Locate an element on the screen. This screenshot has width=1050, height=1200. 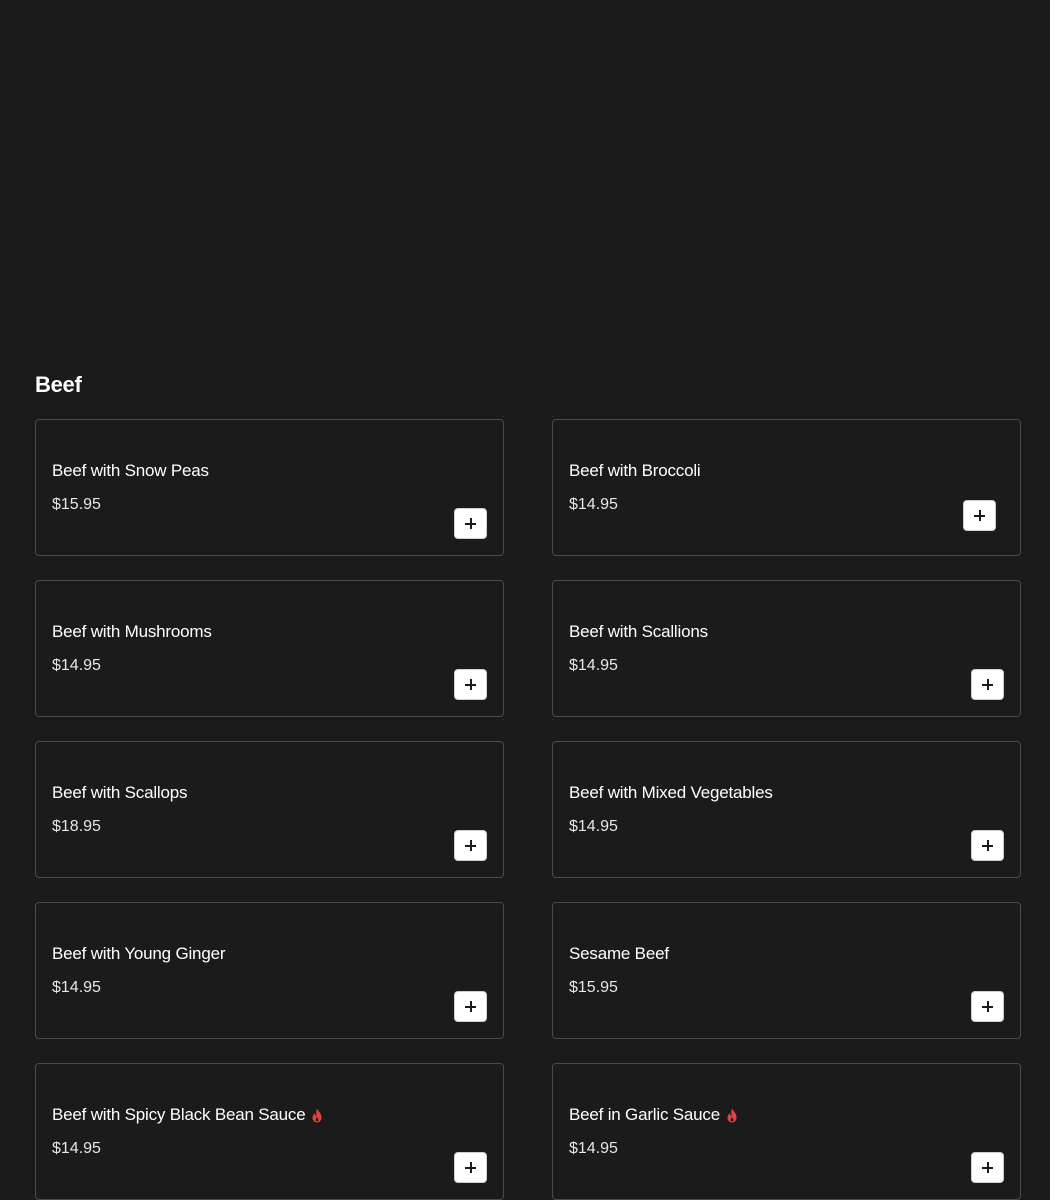
menu-item-card: Beef with Mushrooms $14.95 is located at coordinates (269, 648).